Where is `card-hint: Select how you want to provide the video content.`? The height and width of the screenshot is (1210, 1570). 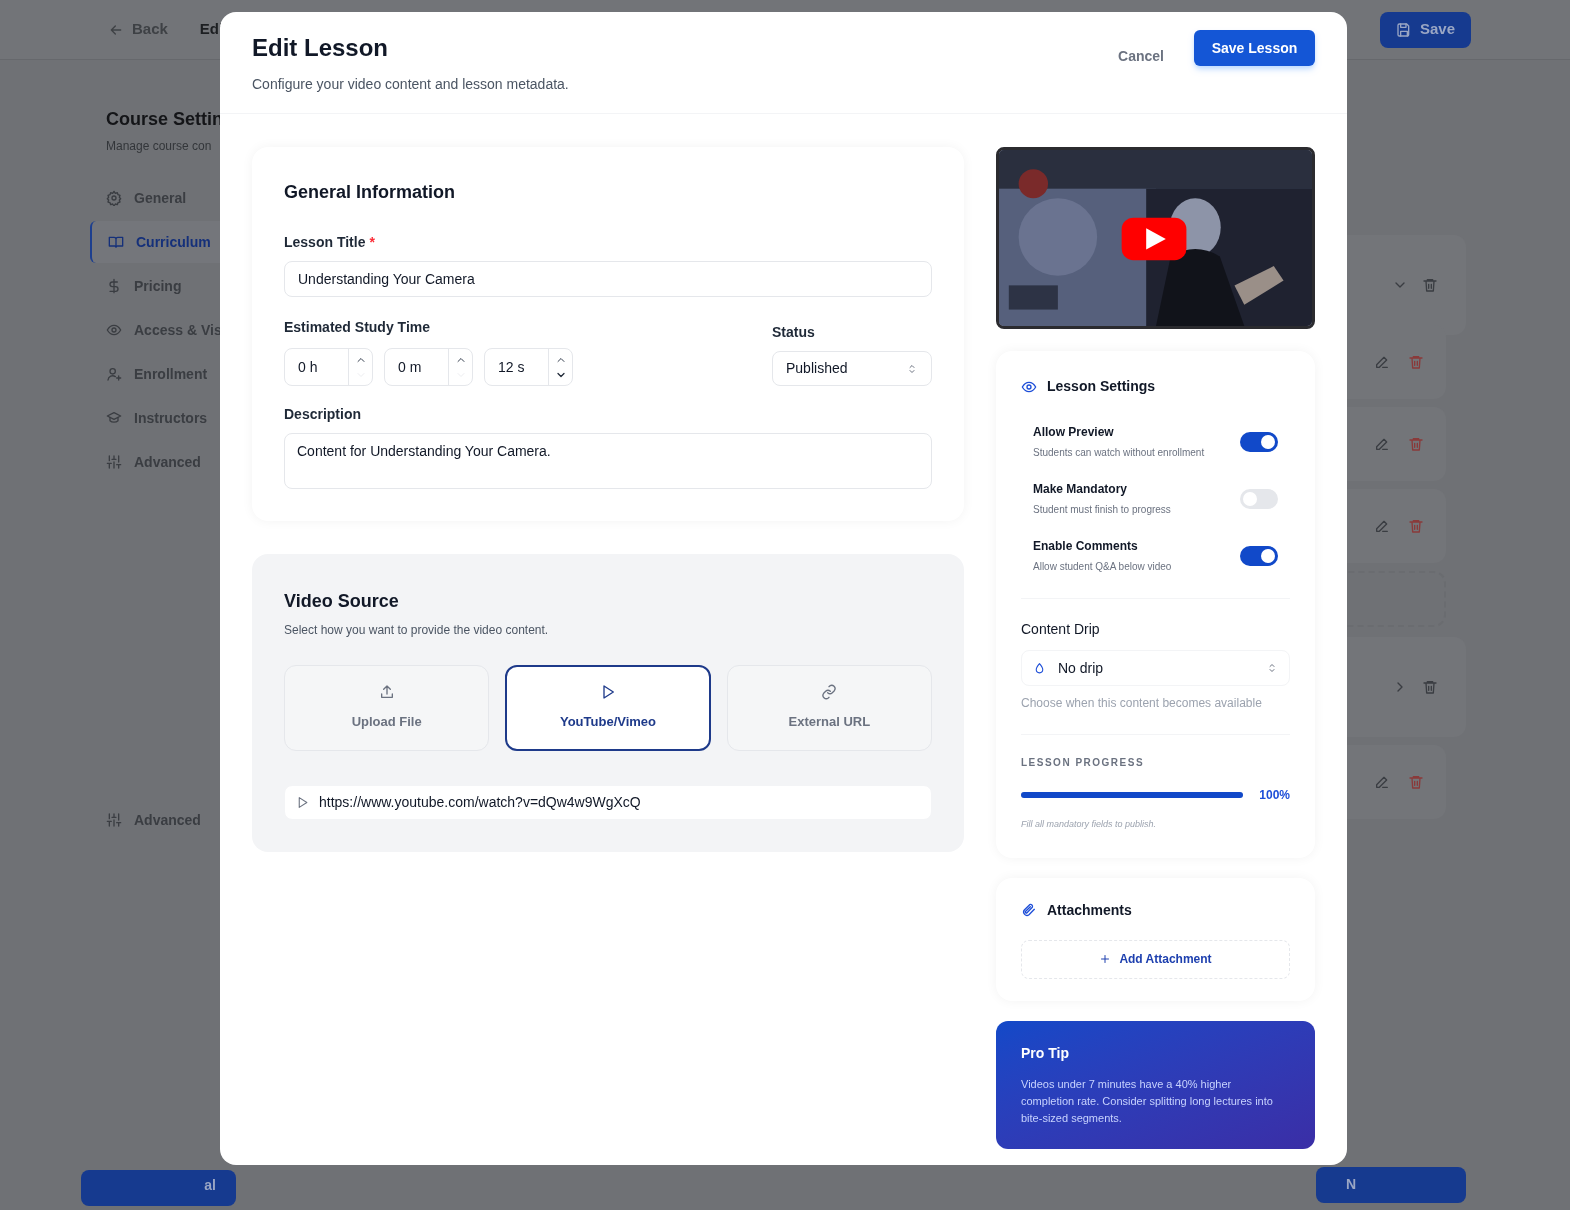 card-hint: Select how you want to provide the video content. is located at coordinates (417, 630).